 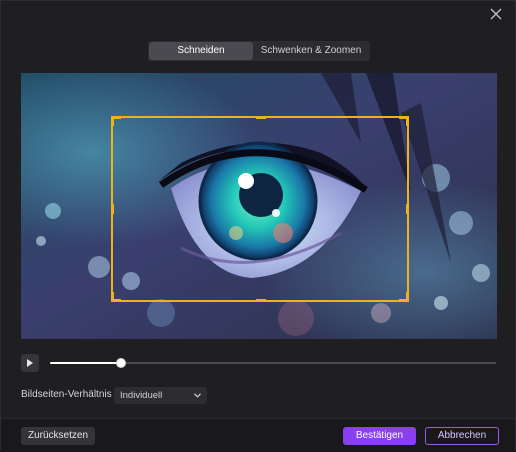 What do you see at coordinates (407, 209) in the screenshot?
I see `crop-handle-right-middle` at bounding box center [407, 209].